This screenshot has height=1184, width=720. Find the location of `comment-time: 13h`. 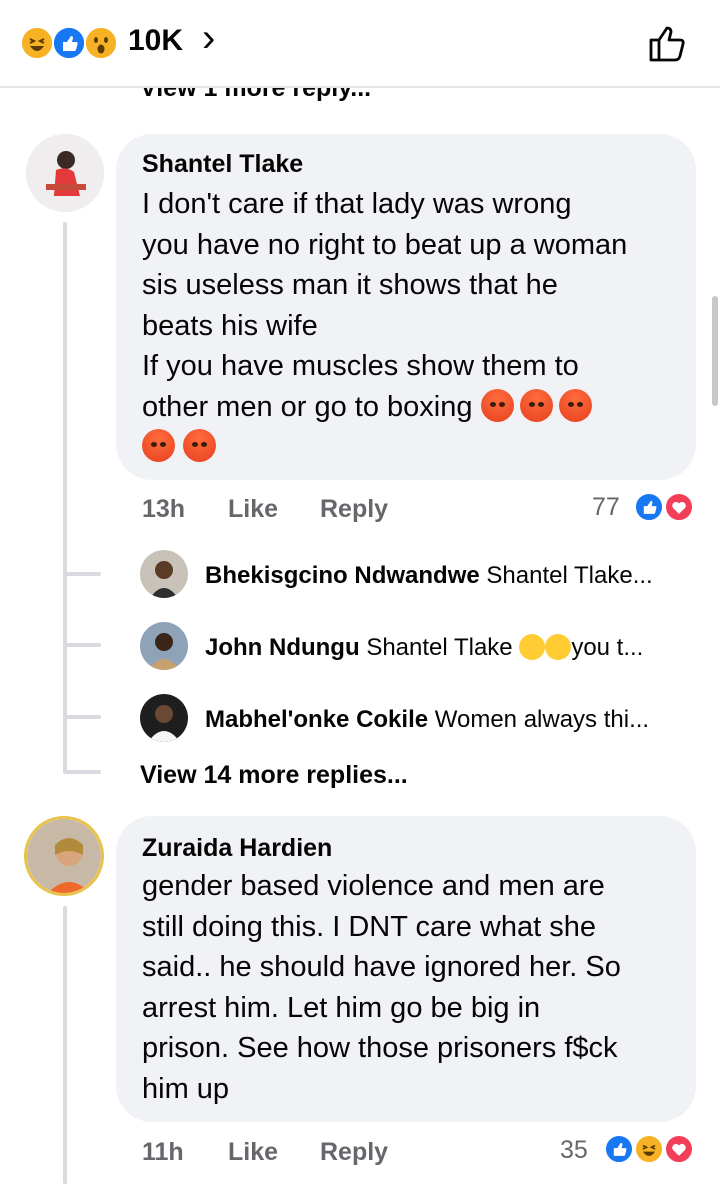

comment-time: 13h is located at coordinates (163, 509).